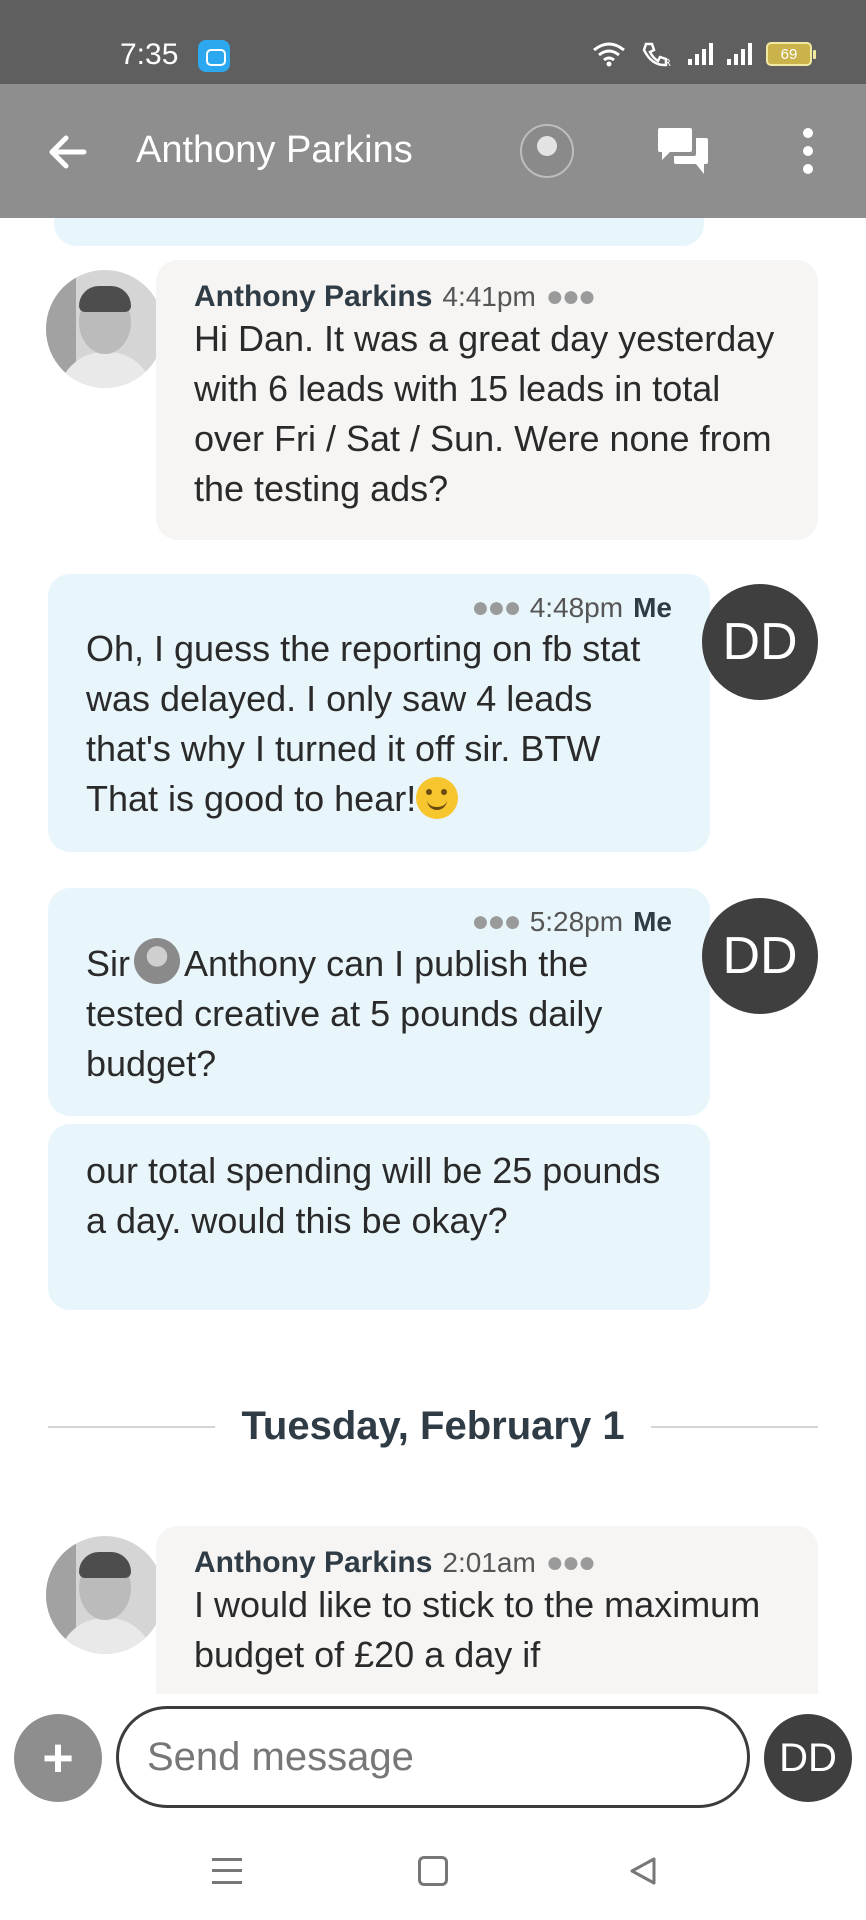 The image size is (866, 1920). What do you see at coordinates (576, 921) in the screenshot?
I see `message-time: 5:28pm` at bounding box center [576, 921].